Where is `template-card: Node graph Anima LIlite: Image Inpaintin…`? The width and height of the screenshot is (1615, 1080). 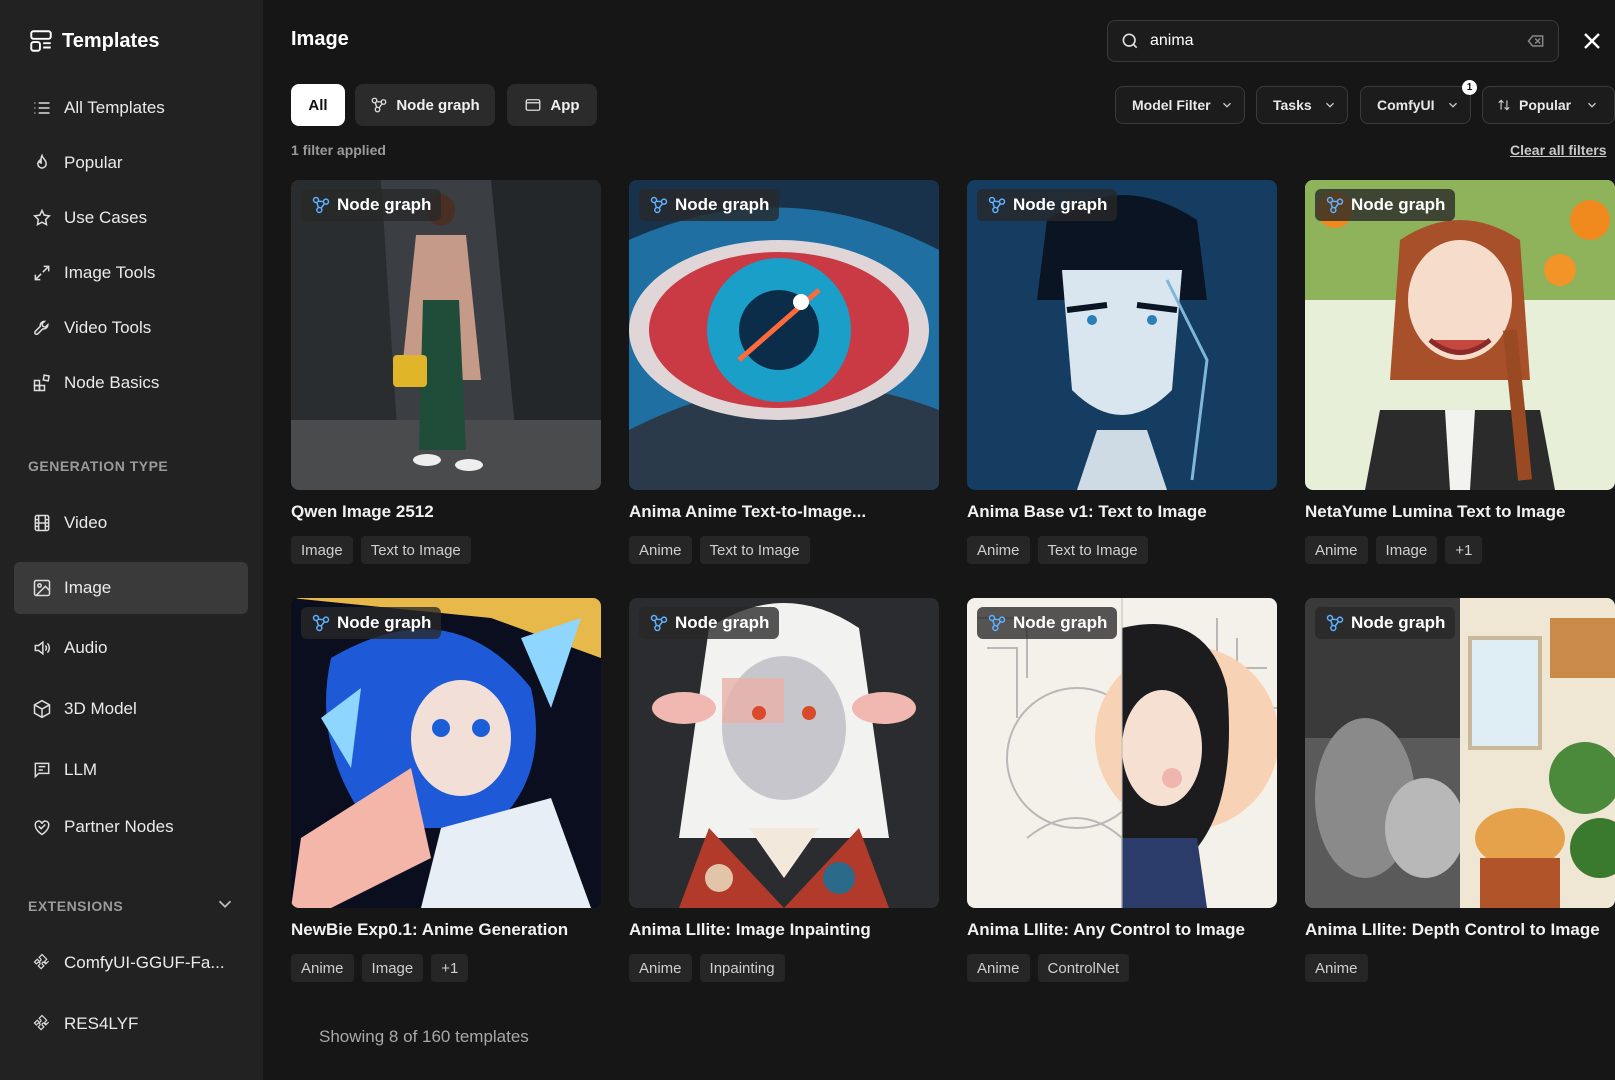 template-card: Node graph Anima LIlite: Image Inpaintin… is located at coordinates (784, 790).